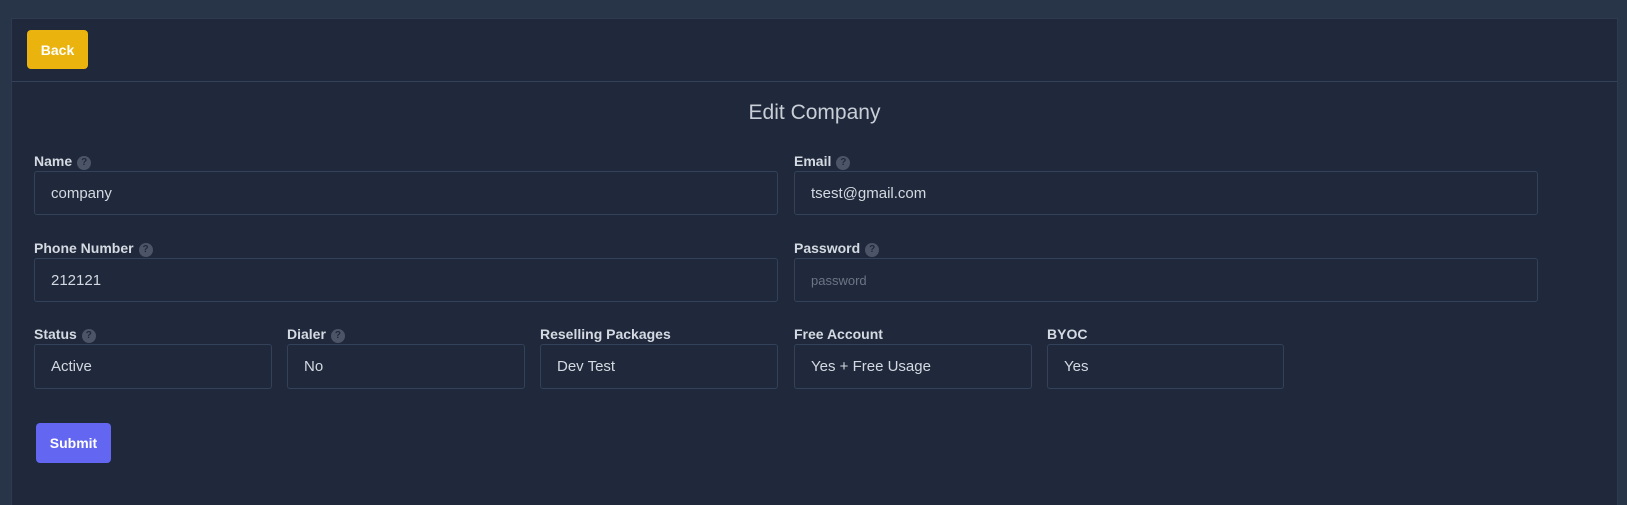 Image resolution: width=1627 pixels, height=505 pixels. Describe the element at coordinates (406, 280) in the screenshot. I see `phone-input` at that location.